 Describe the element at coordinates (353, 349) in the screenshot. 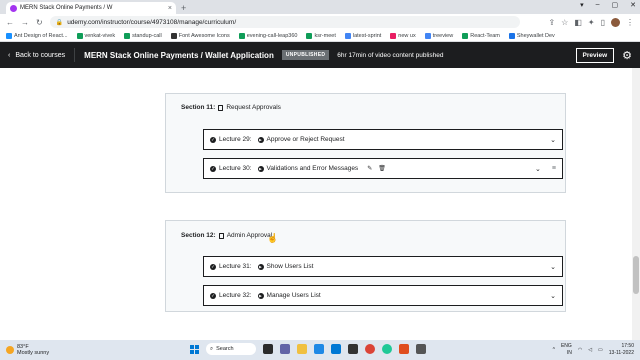

I see `store-icon` at that location.